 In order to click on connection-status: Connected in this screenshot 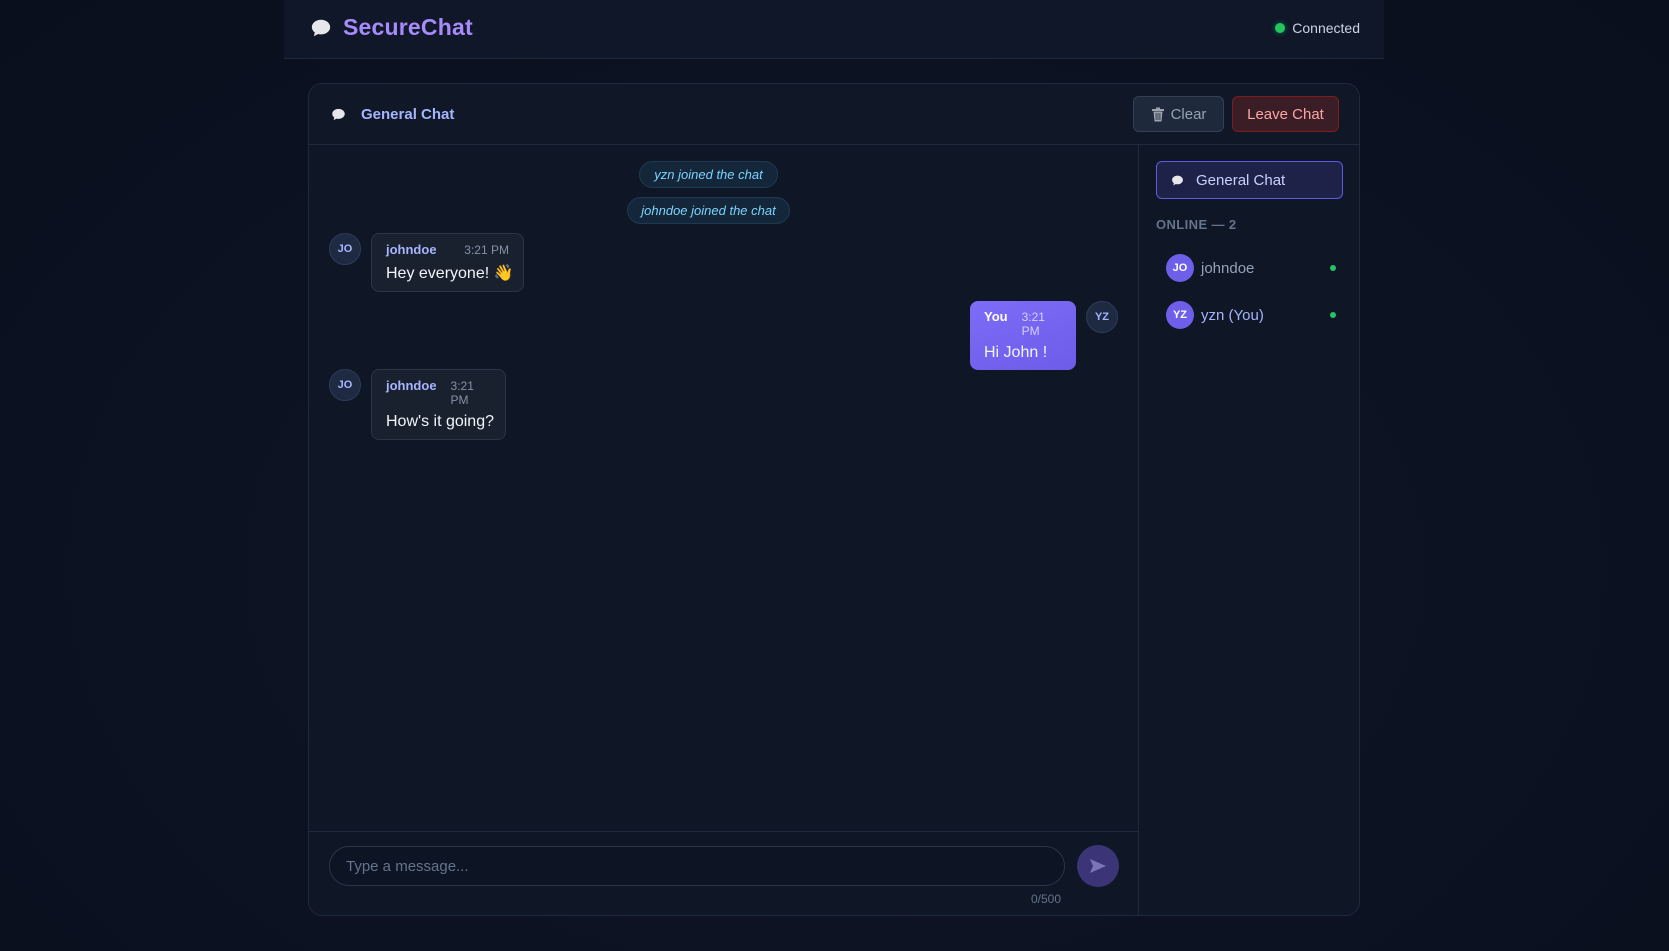, I will do `click(1317, 28)`.